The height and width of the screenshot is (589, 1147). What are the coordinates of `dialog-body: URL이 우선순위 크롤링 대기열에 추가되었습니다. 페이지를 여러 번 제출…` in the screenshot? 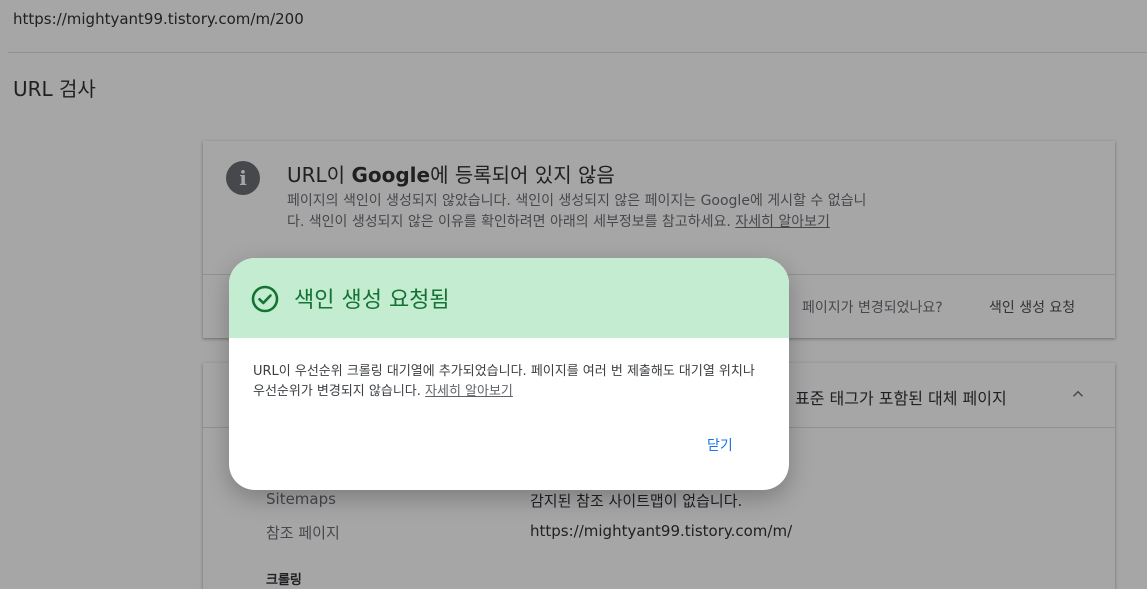 It's located at (511, 382).